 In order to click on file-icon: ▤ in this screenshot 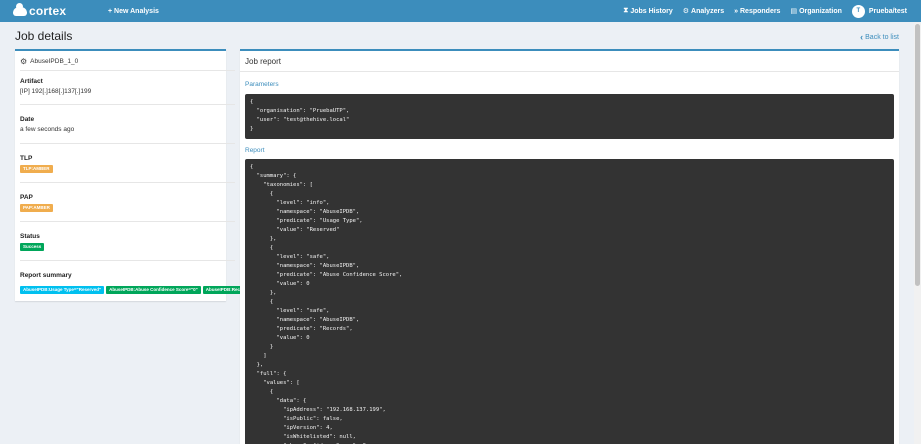, I will do `click(794, 11)`.